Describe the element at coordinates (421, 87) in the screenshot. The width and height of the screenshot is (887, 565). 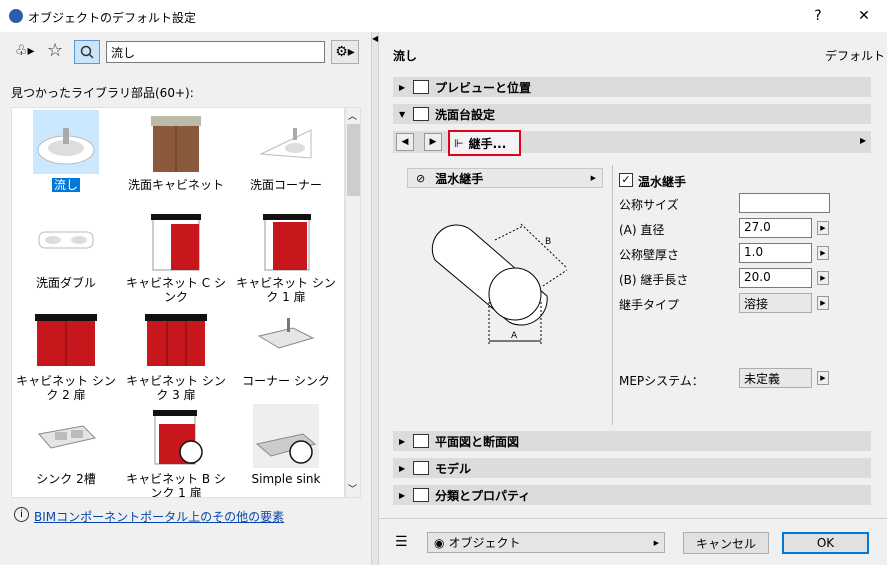
I see `preview-icon` at that location.